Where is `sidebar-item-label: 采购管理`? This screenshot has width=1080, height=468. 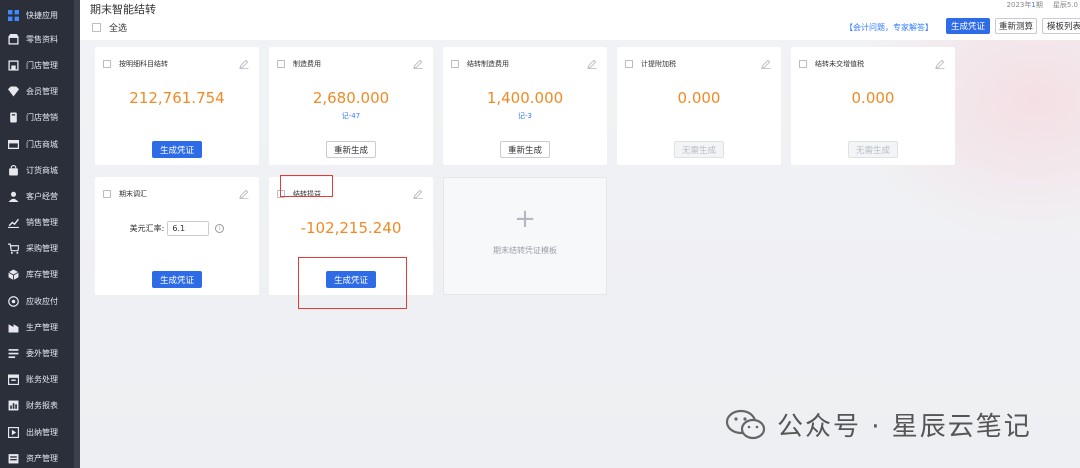 sidebar-item-label: 采购管理 is located at coordinates (42, 249).